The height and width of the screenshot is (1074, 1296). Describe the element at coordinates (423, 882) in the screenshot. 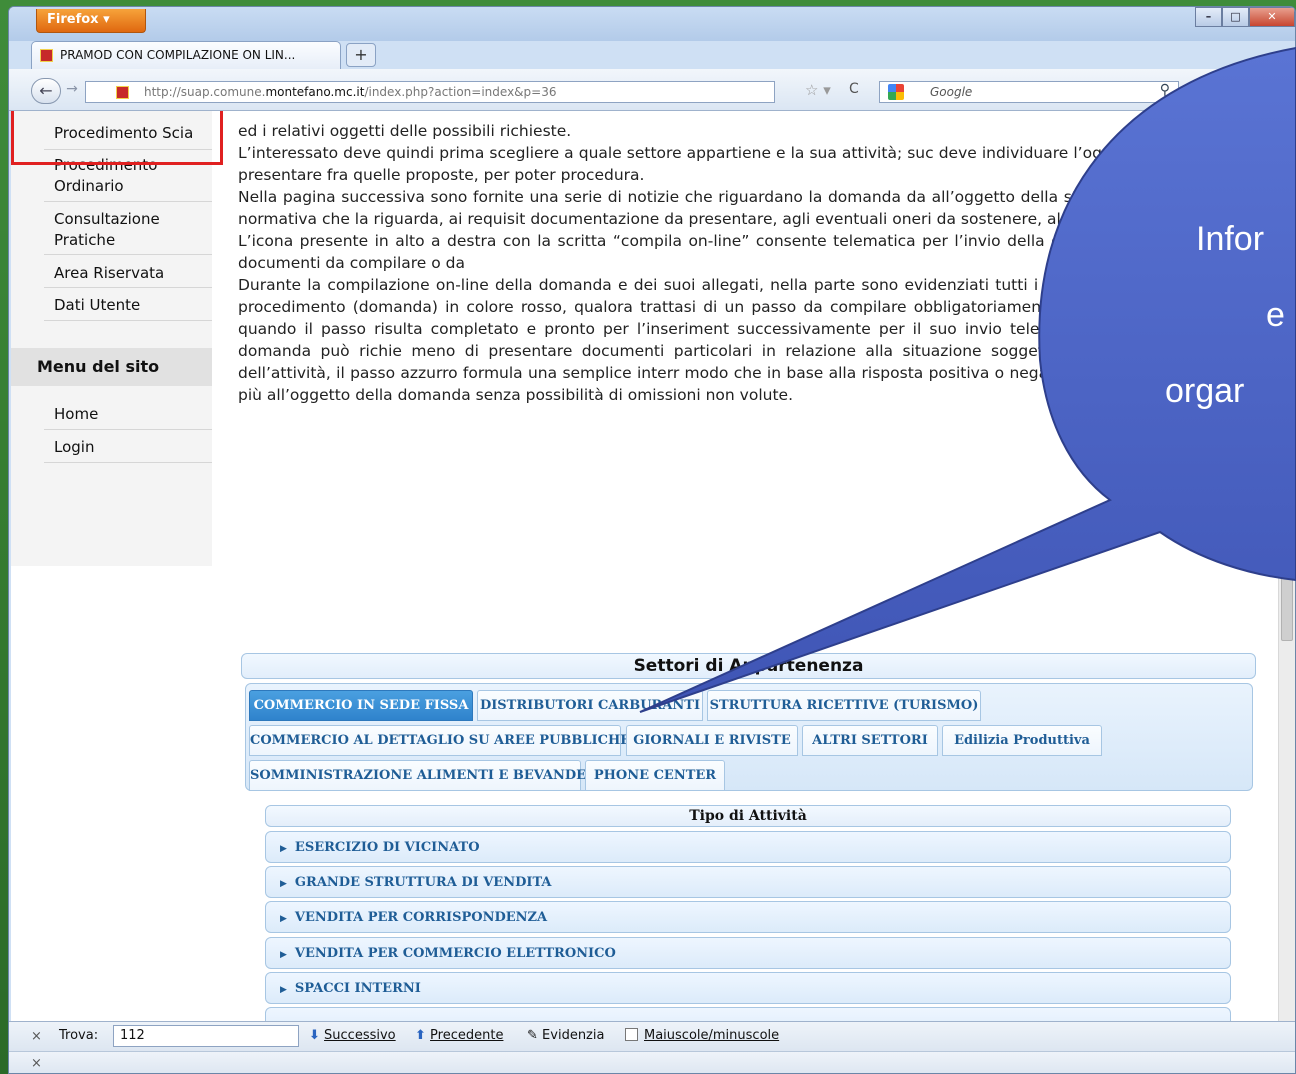

I see `list-item-label: GRANDE STRUTTURA DI VENDITA` at that location.